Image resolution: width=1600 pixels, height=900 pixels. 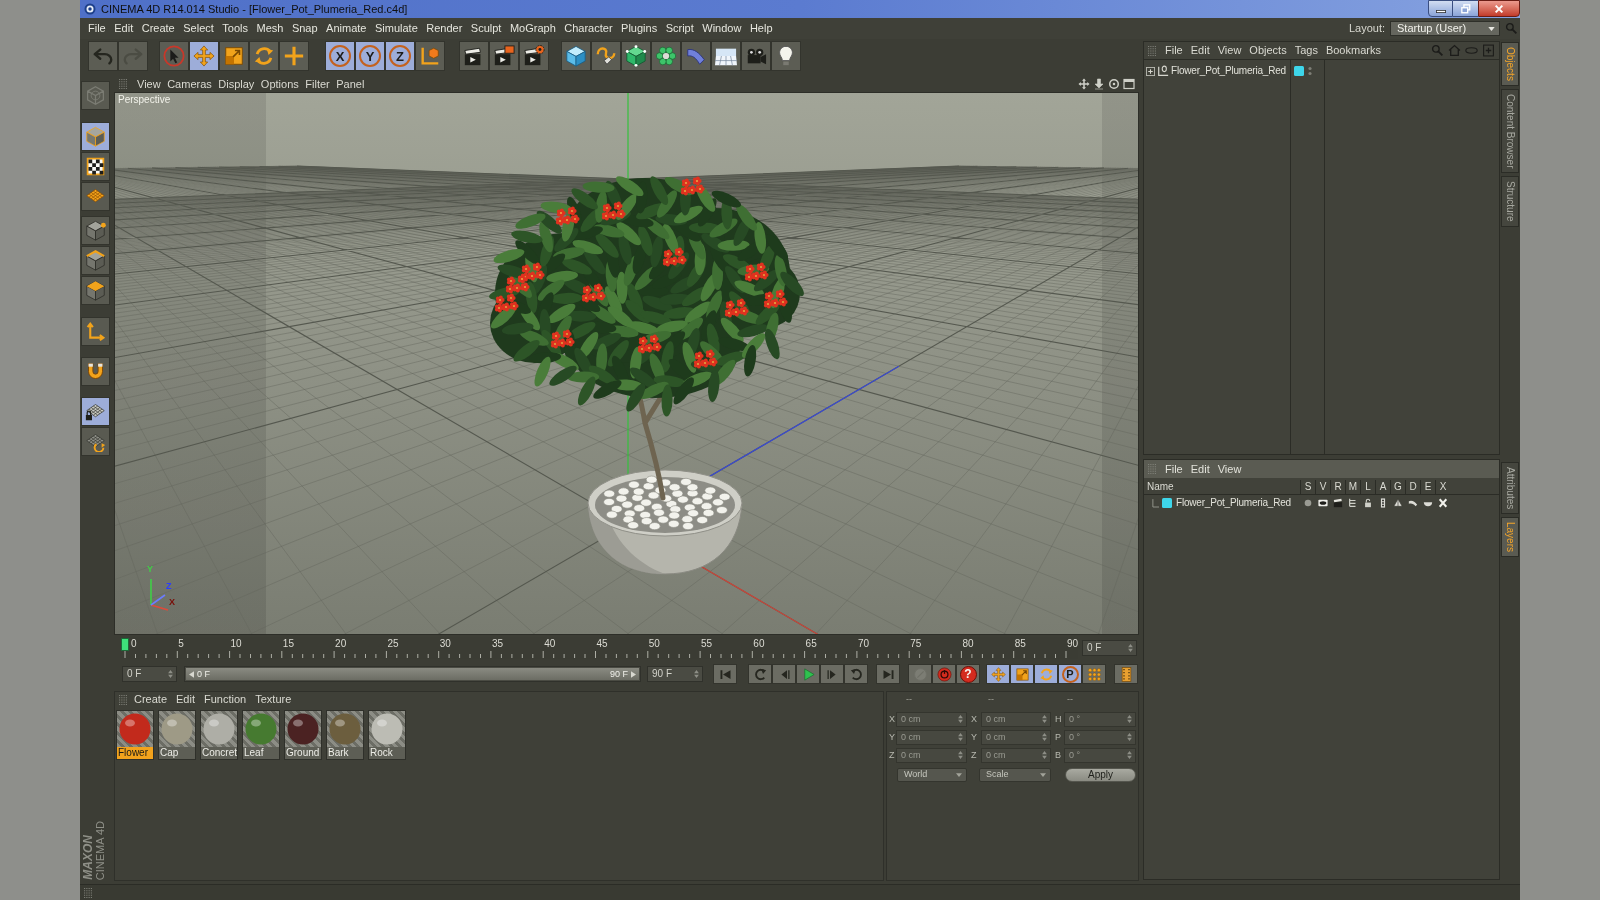 I want to click on menu-item: Plugins, so click(x=639, y=28).